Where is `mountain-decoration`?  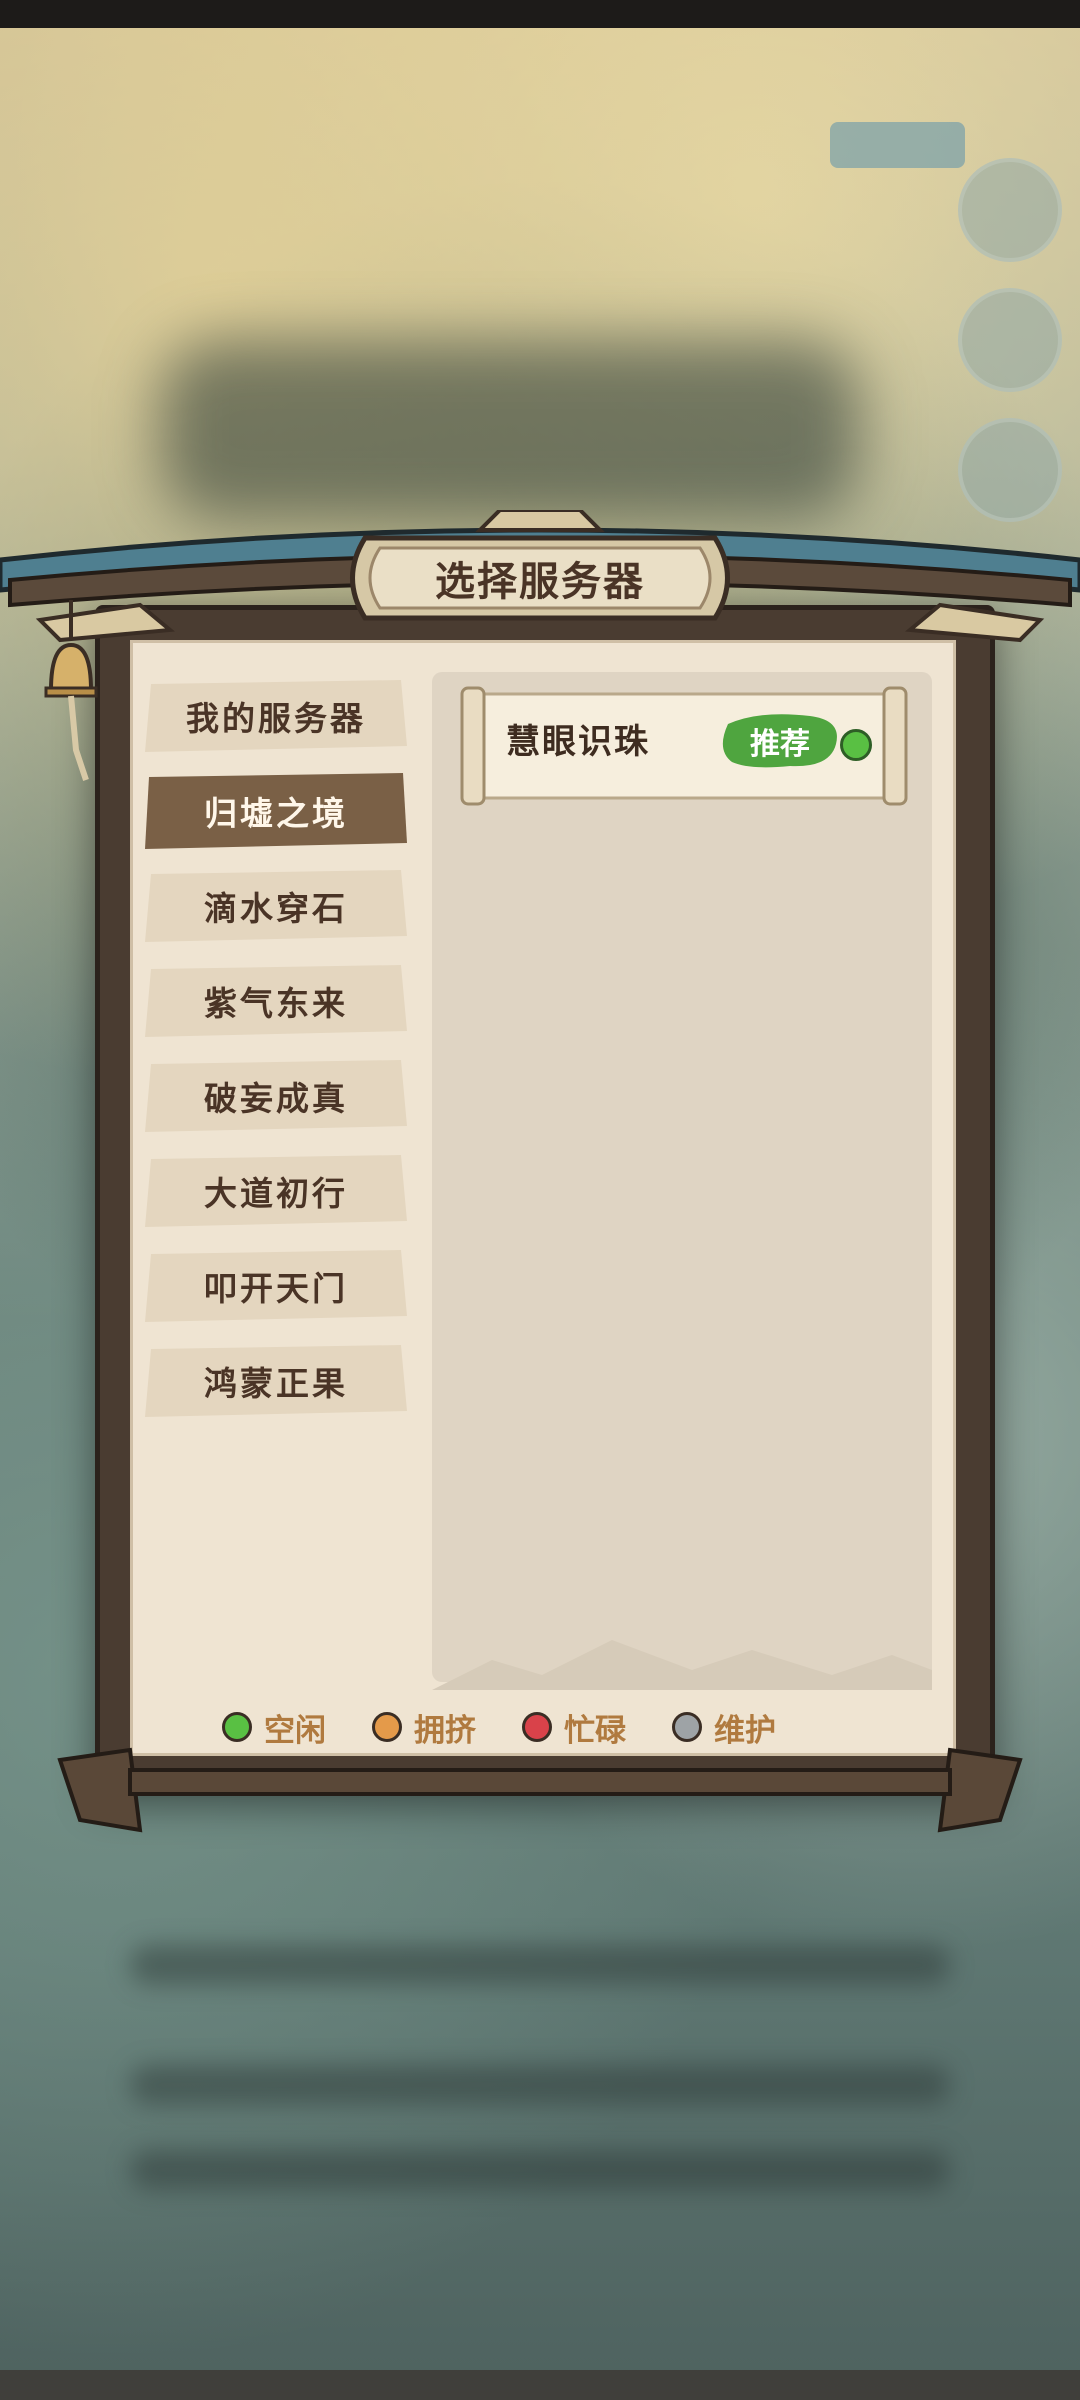
mountain-decoration is located at coordinates (682, 1665).